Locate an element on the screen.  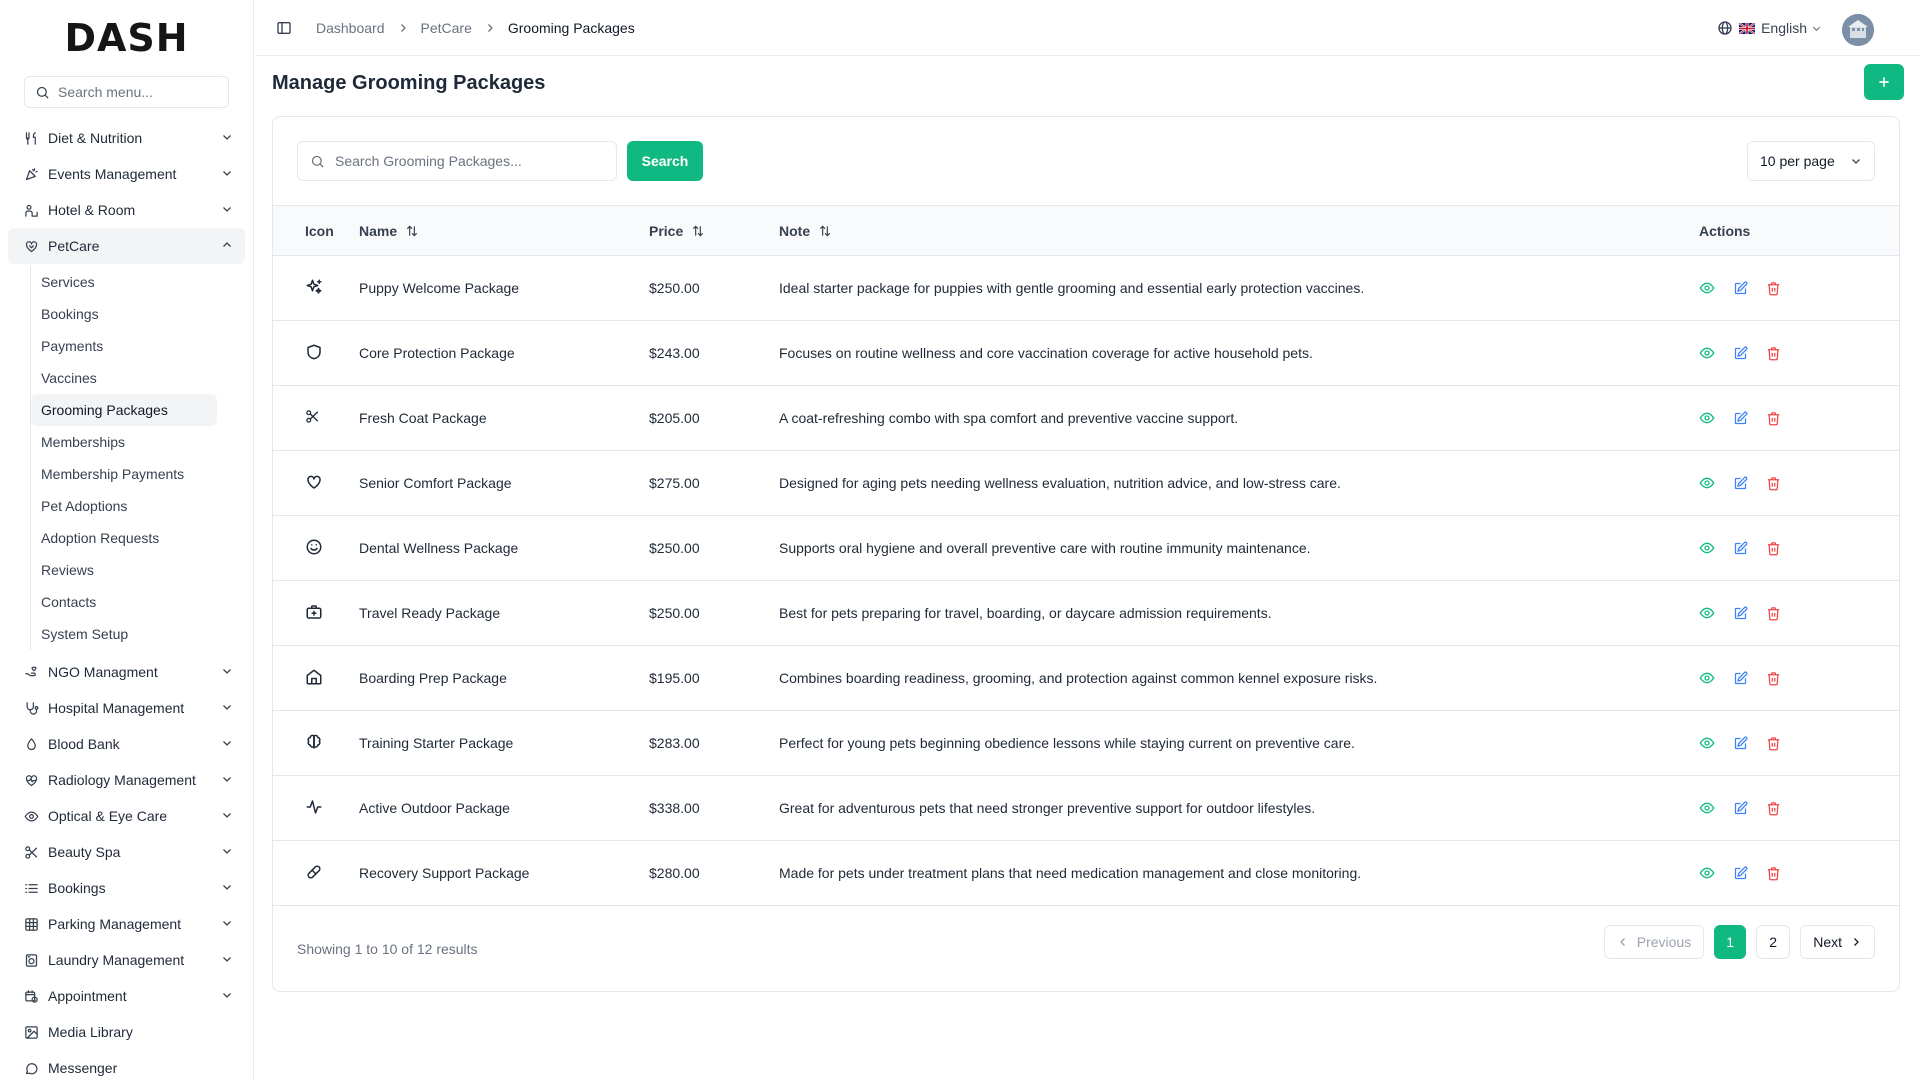
breadcrumb-petcare: PetCare is located at coordinates (446, 28).